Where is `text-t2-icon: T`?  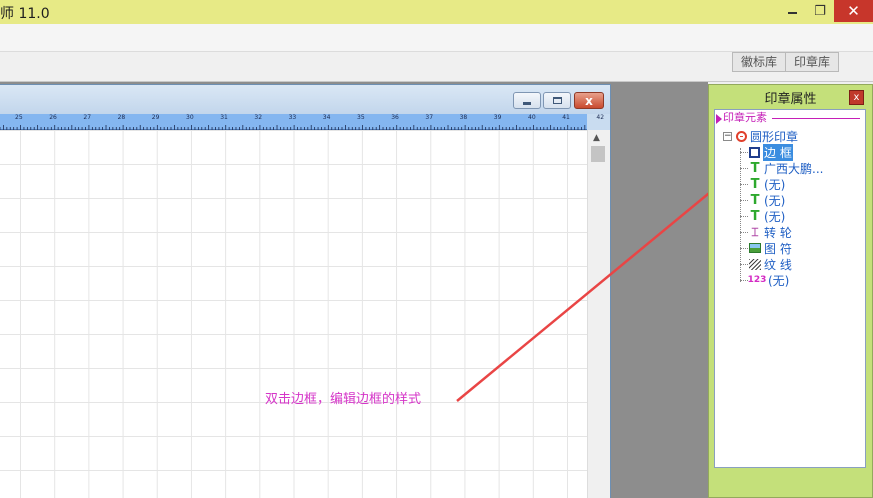 text-t2-icon: T is located at coordinates (755, 184).